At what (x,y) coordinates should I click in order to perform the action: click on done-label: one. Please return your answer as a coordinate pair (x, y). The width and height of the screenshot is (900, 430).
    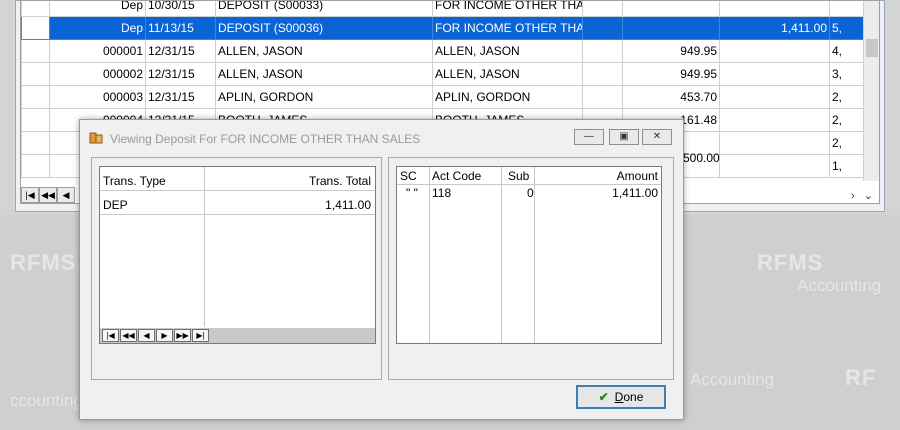
    Looking at the image, I should click on (633, 397).